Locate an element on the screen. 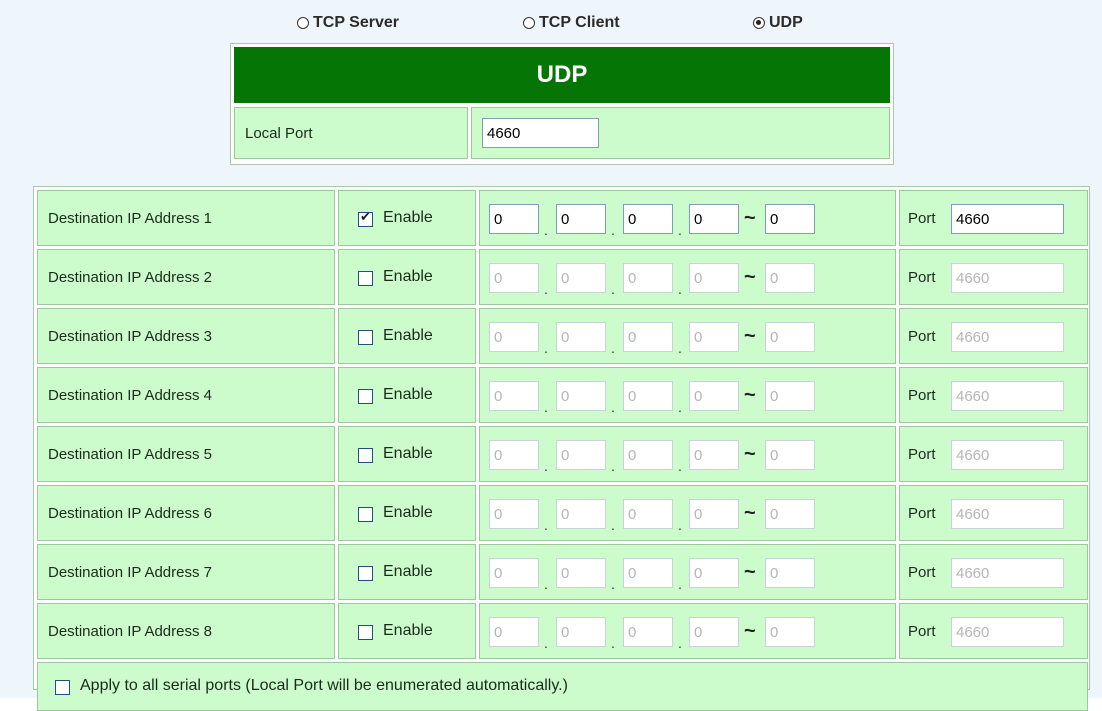 This screenshot has width=1102, height=711. local-port-input is located at coordinates (540, 133).